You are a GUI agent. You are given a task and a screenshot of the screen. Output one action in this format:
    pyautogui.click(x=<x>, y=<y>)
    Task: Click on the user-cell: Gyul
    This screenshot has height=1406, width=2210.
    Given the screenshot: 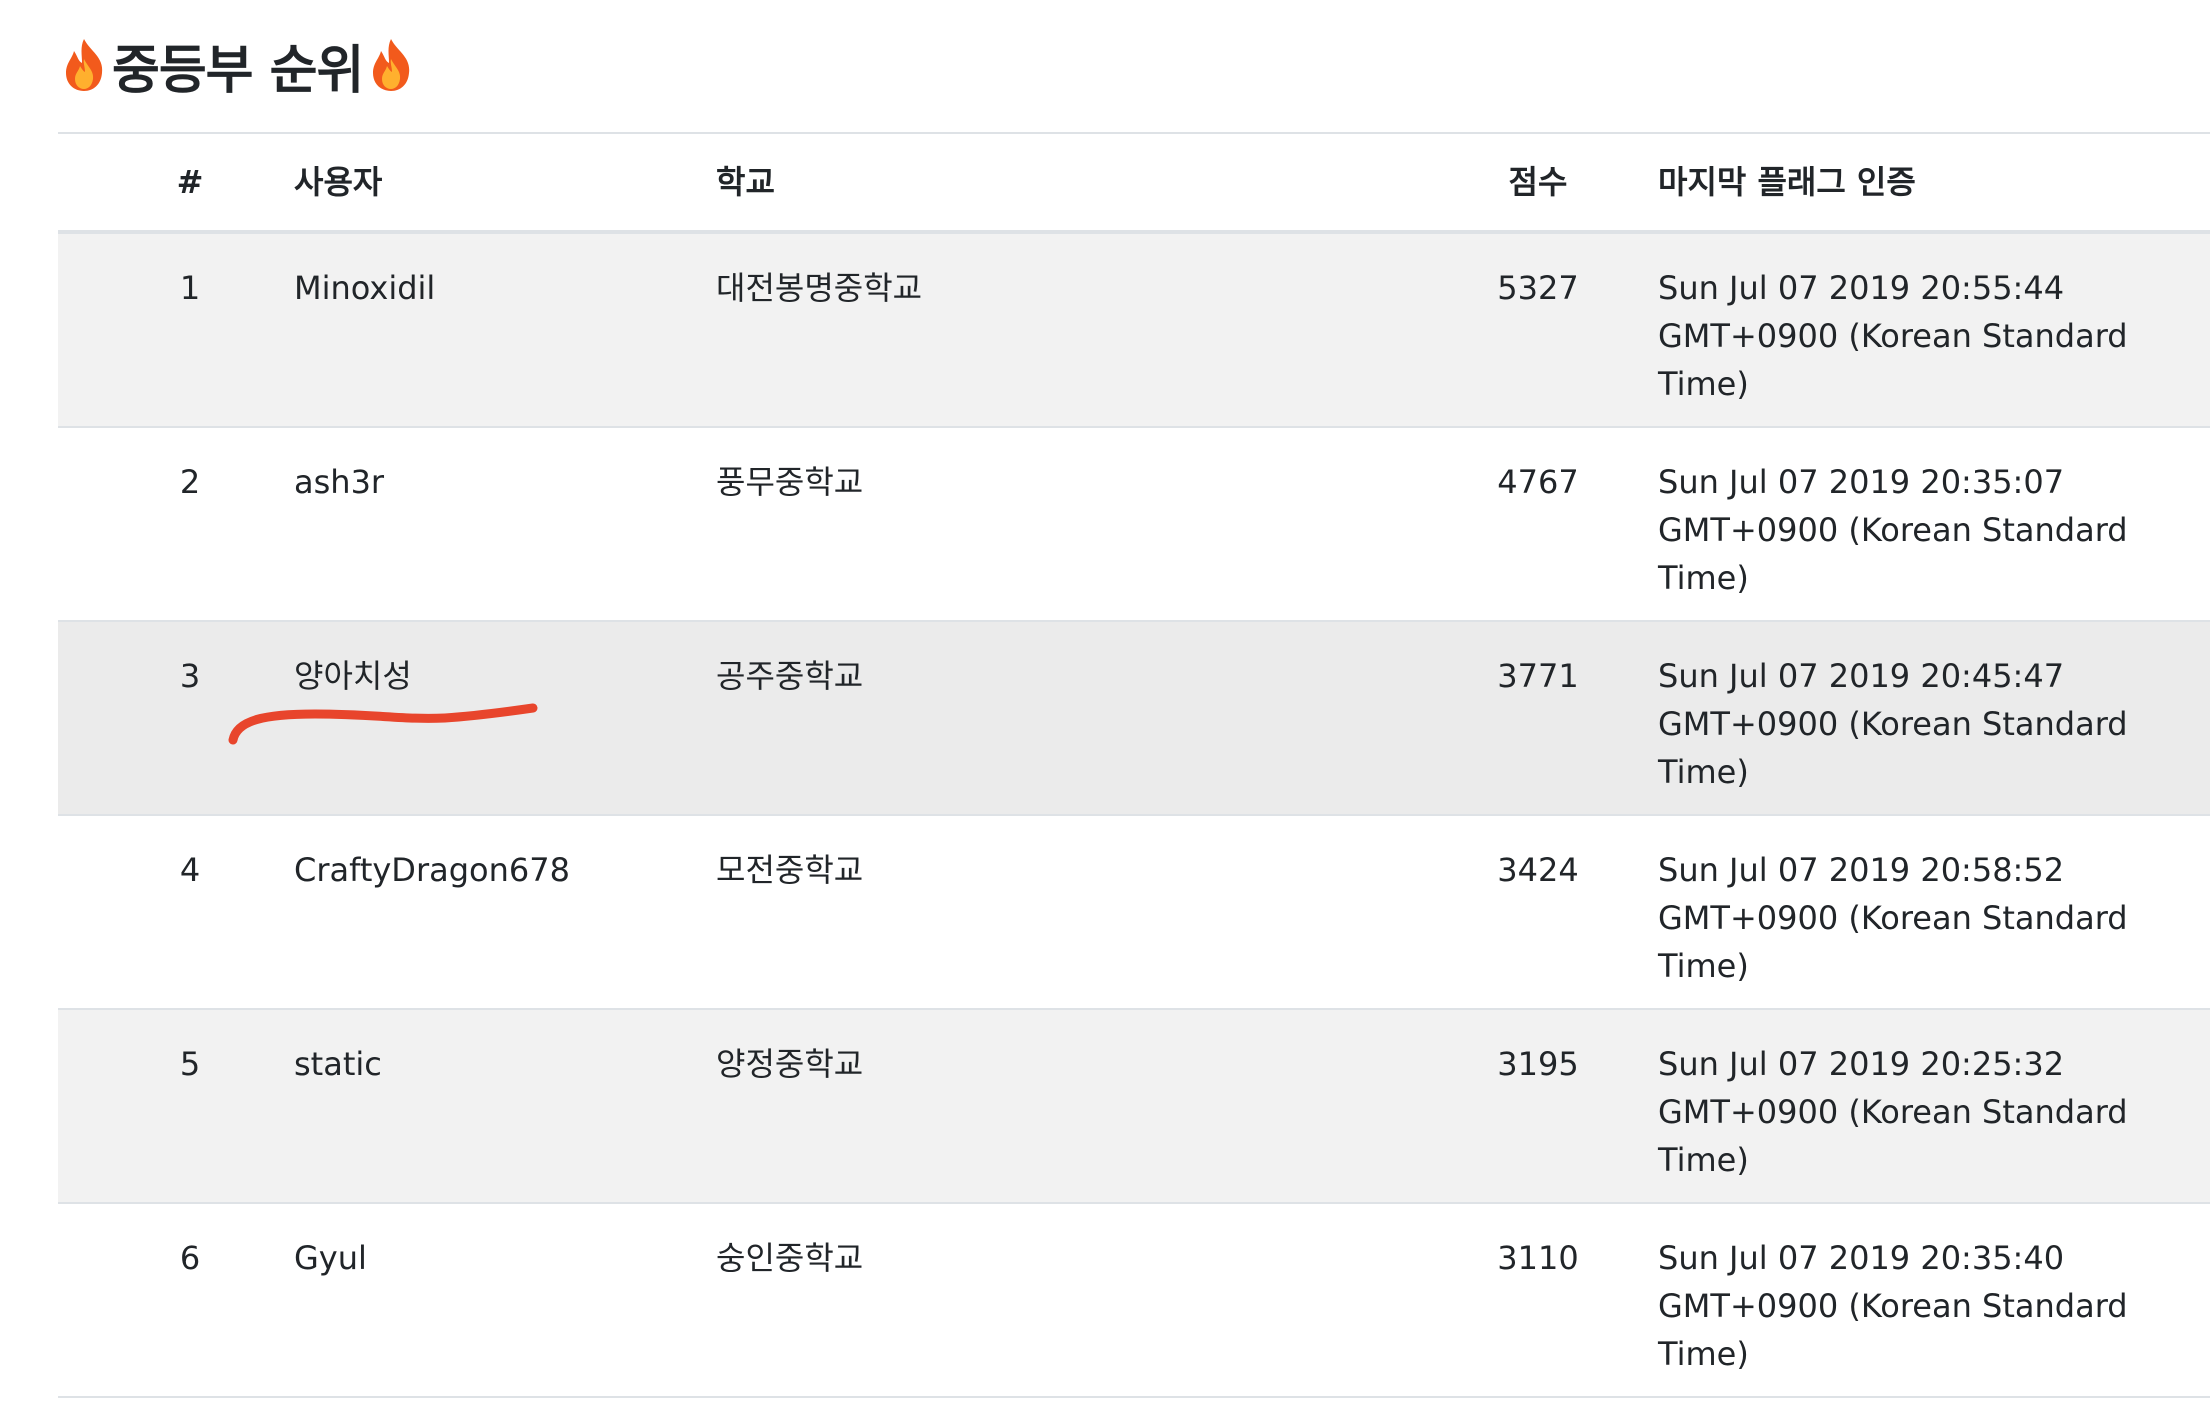 What is the action you would take?
    pyautogui.click(x=330, y=1258)
    